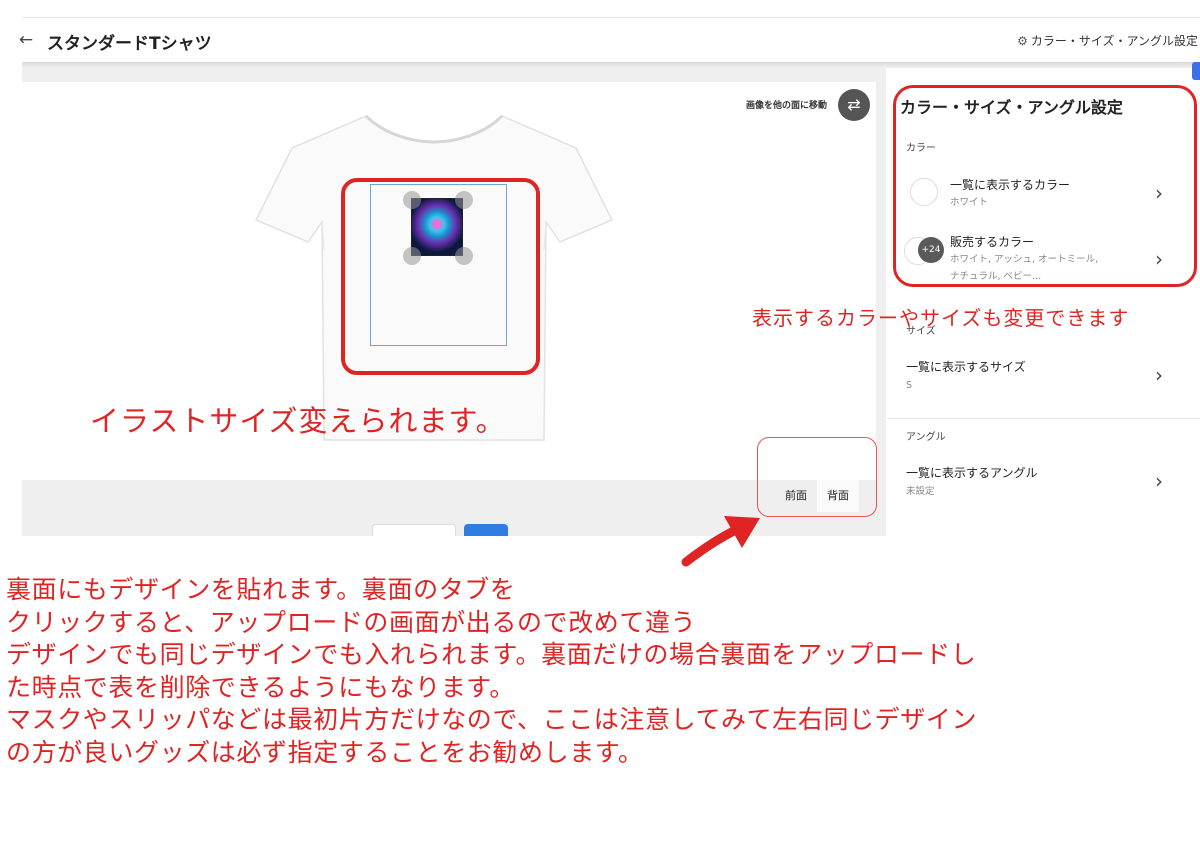 The height and width of the screenshot is (851, 1200). I want to click on annotation-note-line: マスクやスリッパなどは最初片方だけなので、ここは注意してみて左右同じデザイン, so click(492, 719).